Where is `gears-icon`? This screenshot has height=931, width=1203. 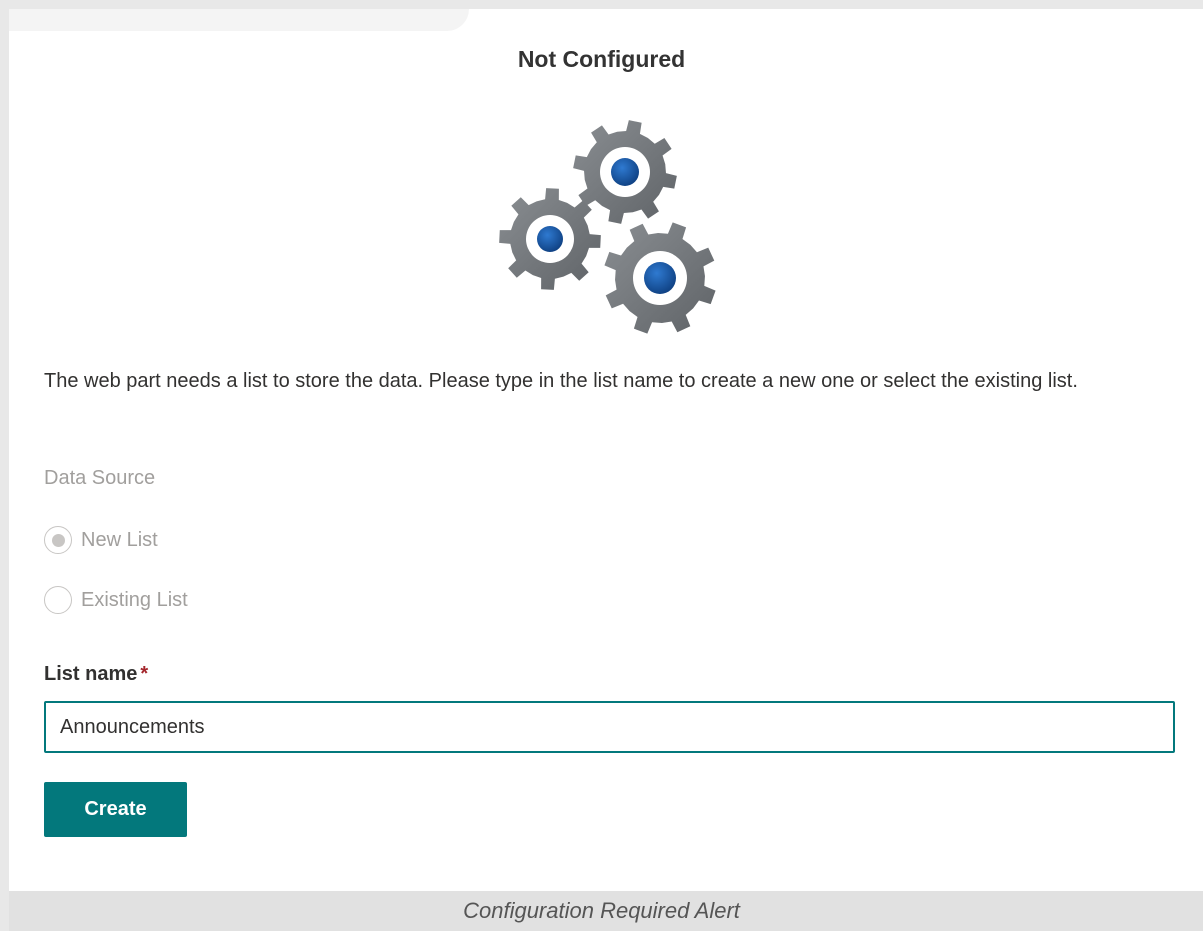 gears-icon is located at coordinates (607, 227).